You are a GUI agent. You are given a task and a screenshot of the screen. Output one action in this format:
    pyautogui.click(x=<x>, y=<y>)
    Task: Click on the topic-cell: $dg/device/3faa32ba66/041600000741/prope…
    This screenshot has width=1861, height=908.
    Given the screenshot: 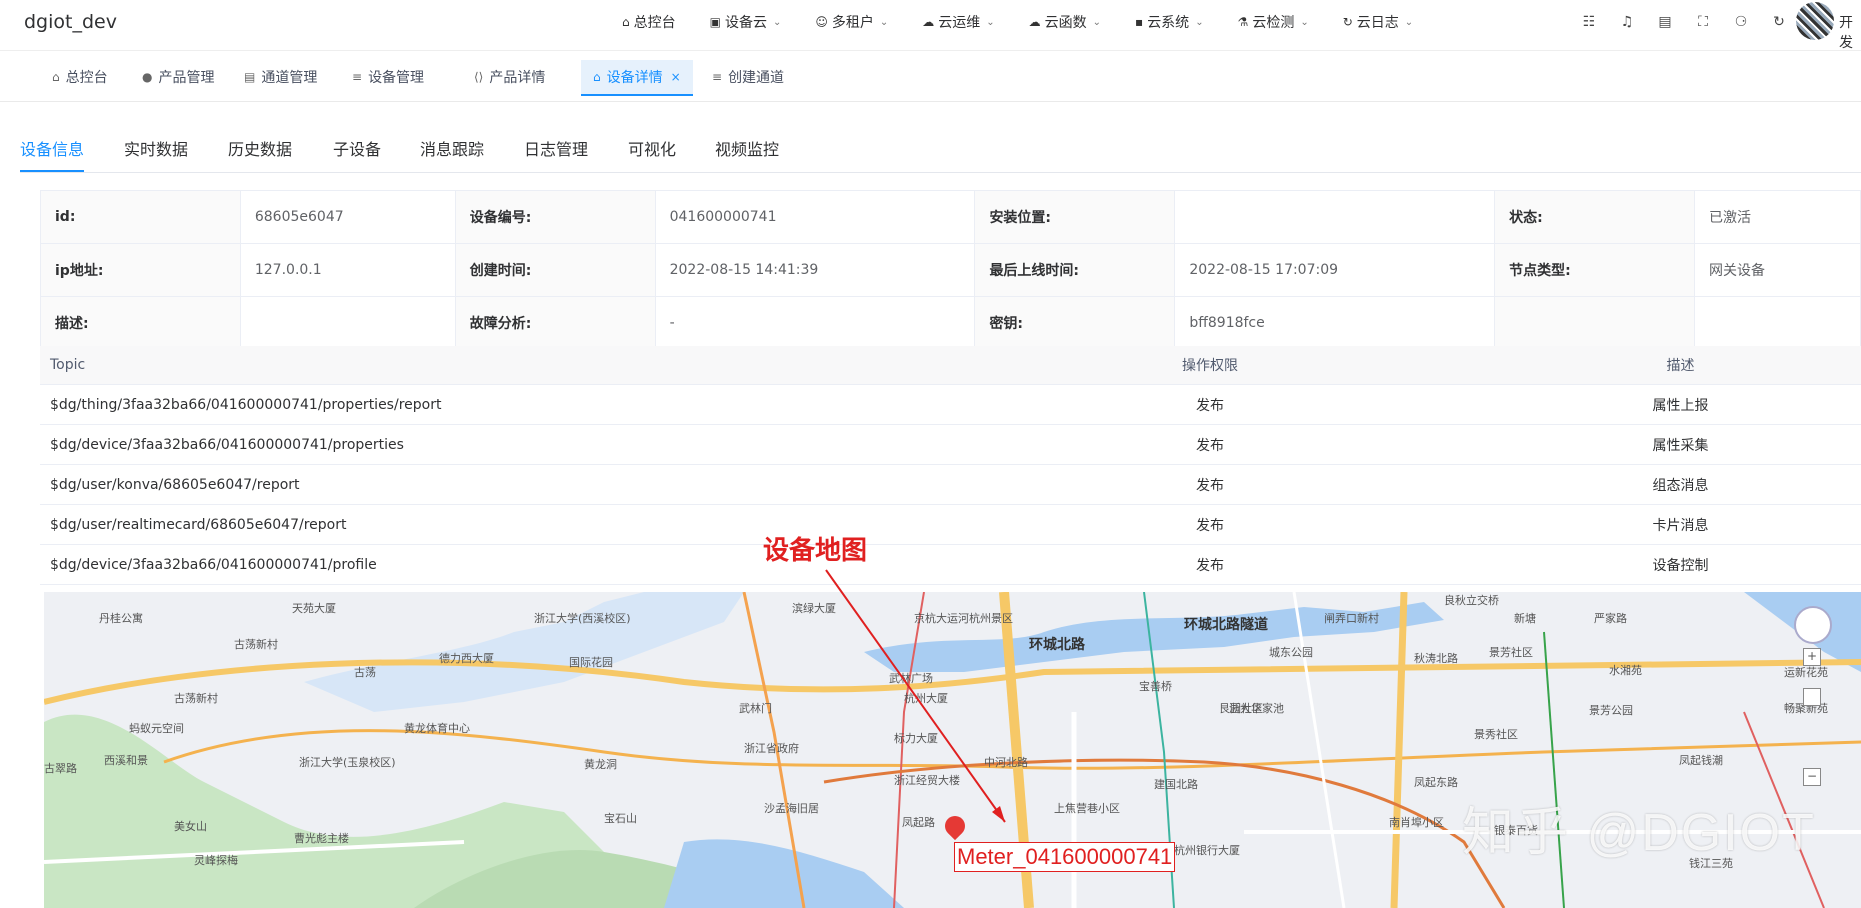 What is the action you would take?
    pyautogui.click(x=480, y=445)
    